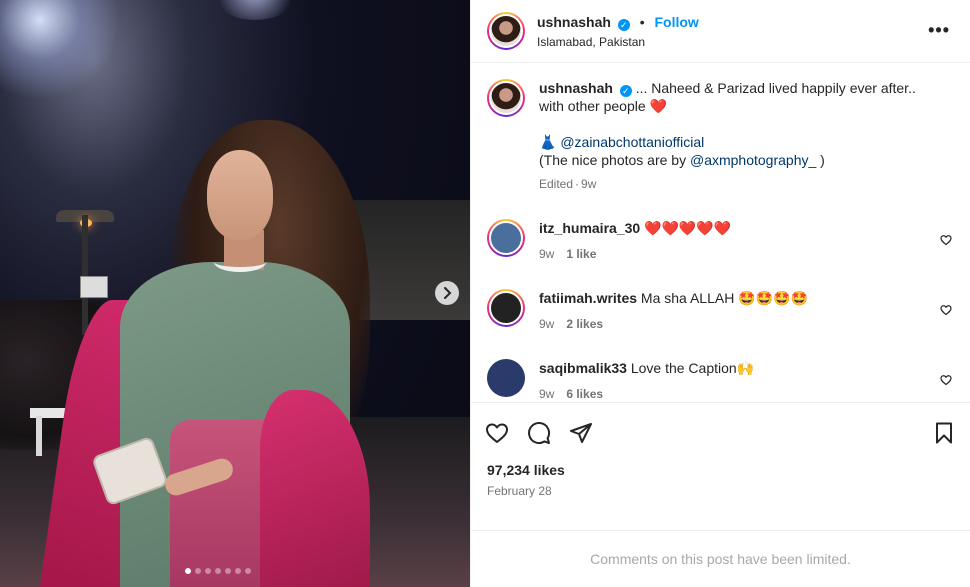 The width and height of the screenshot is (970, 587). I want to click on comments-limited-notice: Comments on this post have been limited., so click(720, 558).